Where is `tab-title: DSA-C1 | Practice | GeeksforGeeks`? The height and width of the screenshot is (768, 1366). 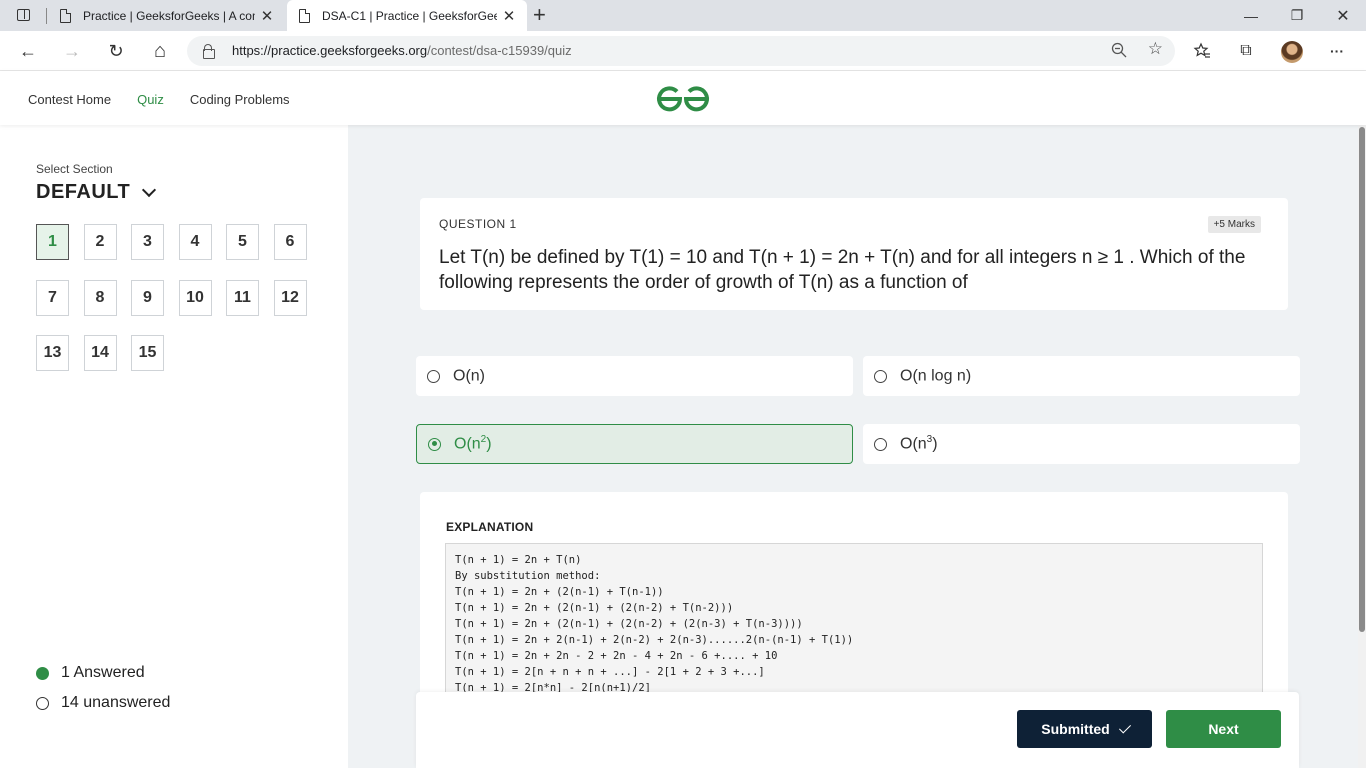 tab-title: DSA-C1 | Practice | GeeksforGeeks is located at coordinates (409, 15).